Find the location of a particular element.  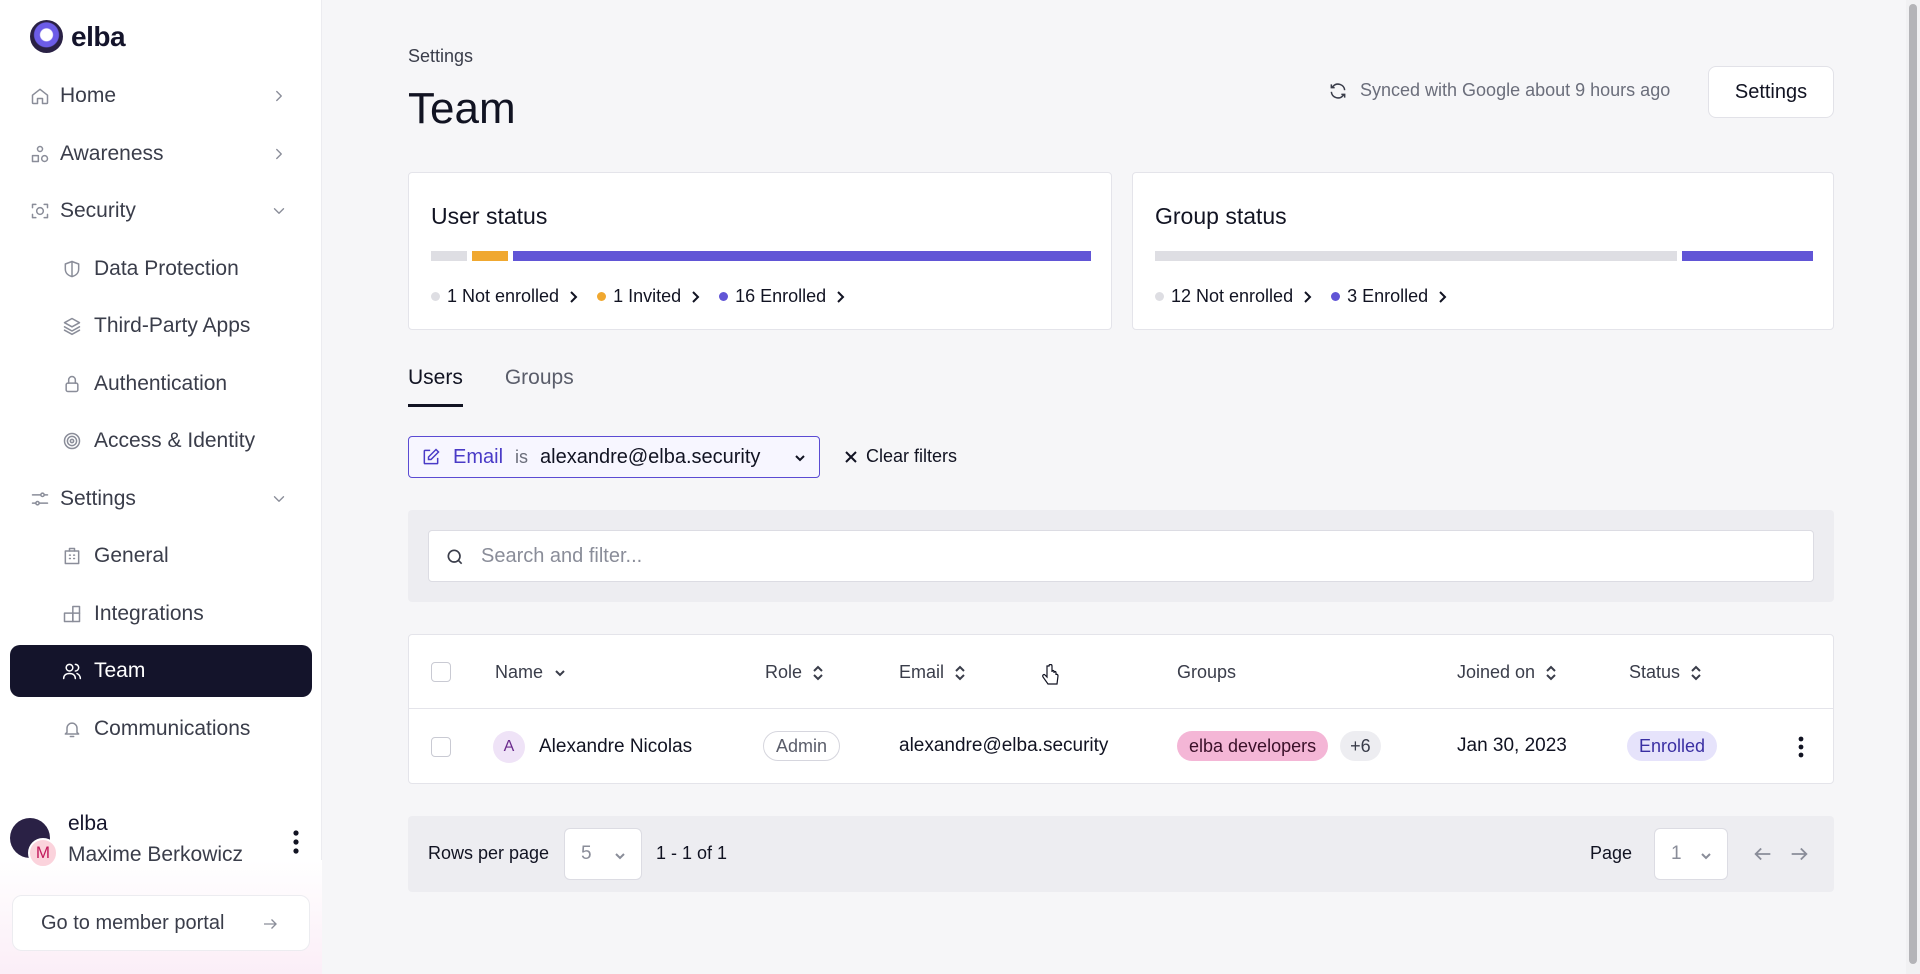

role-badge: Admin is located at coordinates (802, 746).